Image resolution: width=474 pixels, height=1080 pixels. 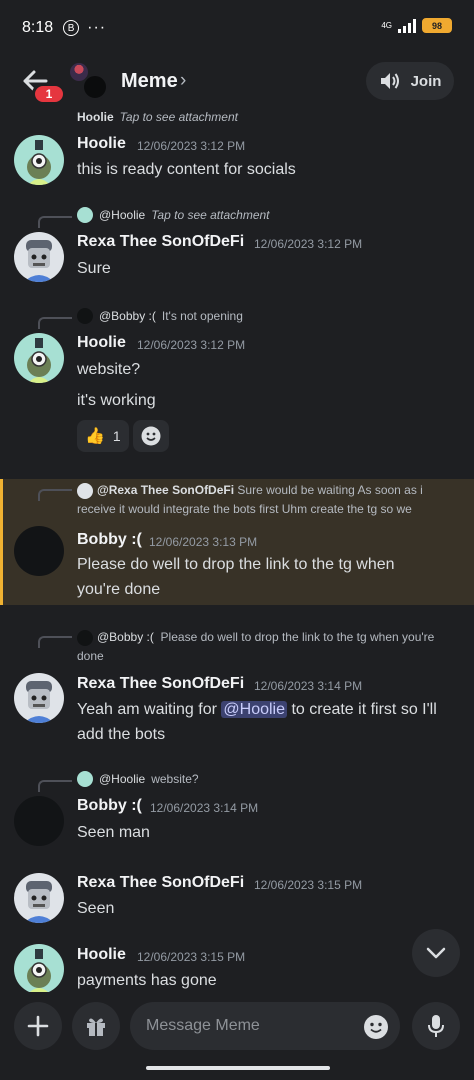 What do you see at coordinates (389, 81) in the screenshot?
I see `speaker-icon` at bounding box center [389, 81].